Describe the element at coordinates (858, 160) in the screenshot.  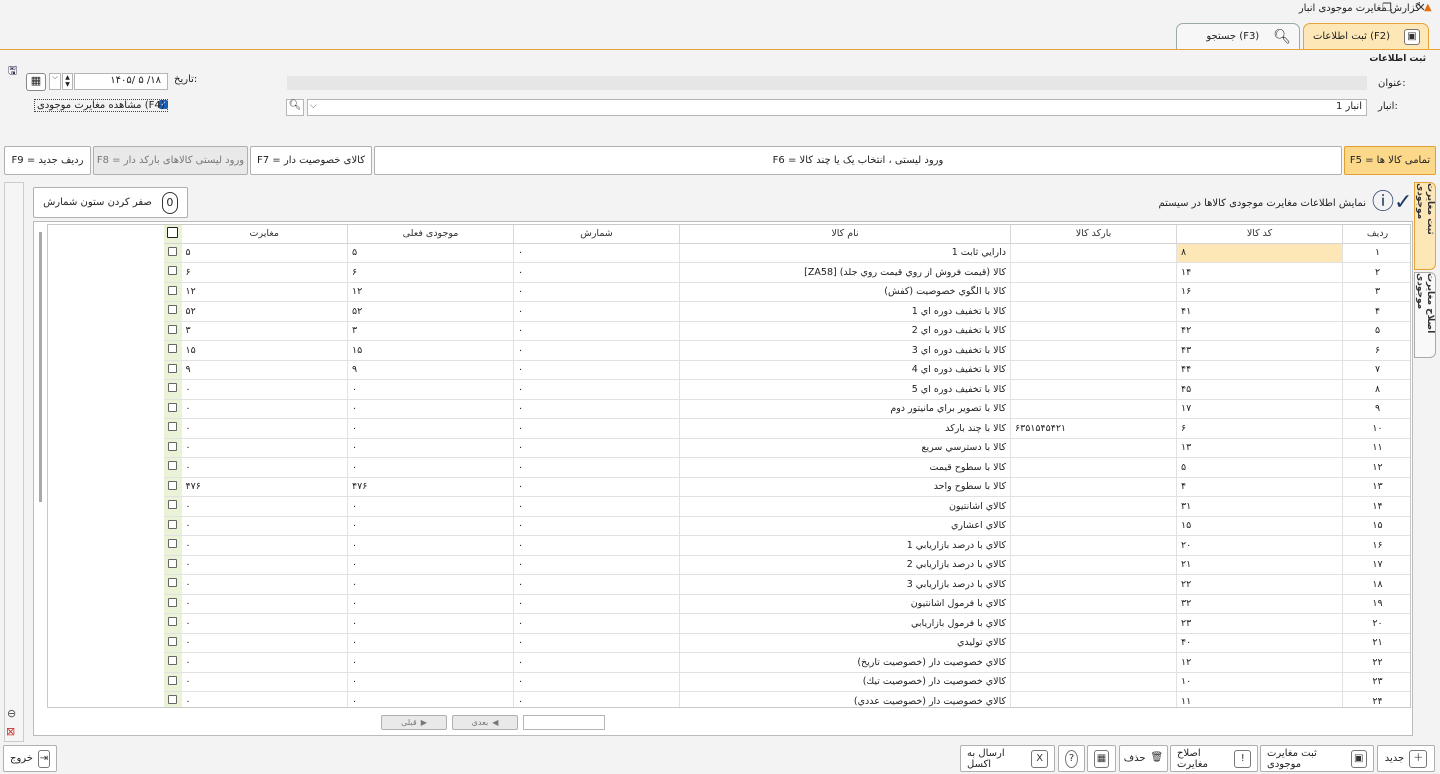
I see `list-input-button: F6 = ورود لیستی ، انتخاب یک یا چند کالا` at that location.